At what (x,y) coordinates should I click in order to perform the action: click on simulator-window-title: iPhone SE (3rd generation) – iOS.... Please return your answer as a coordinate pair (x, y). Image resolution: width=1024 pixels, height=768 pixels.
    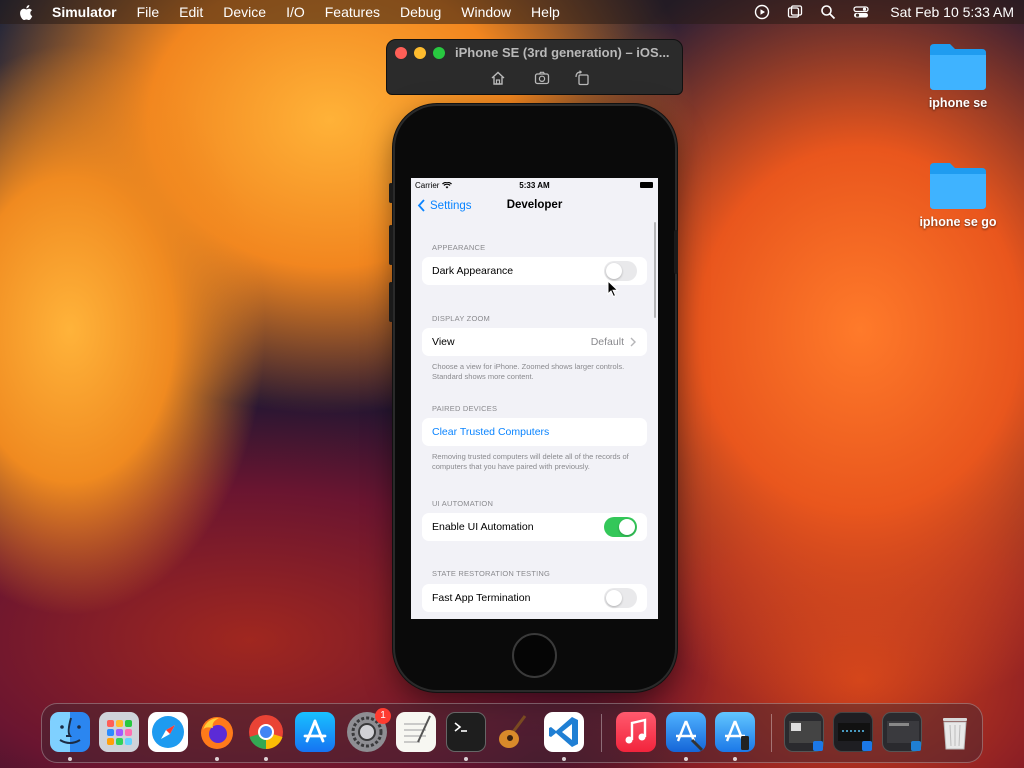
    Looking at the image, I should click on (562, 52).